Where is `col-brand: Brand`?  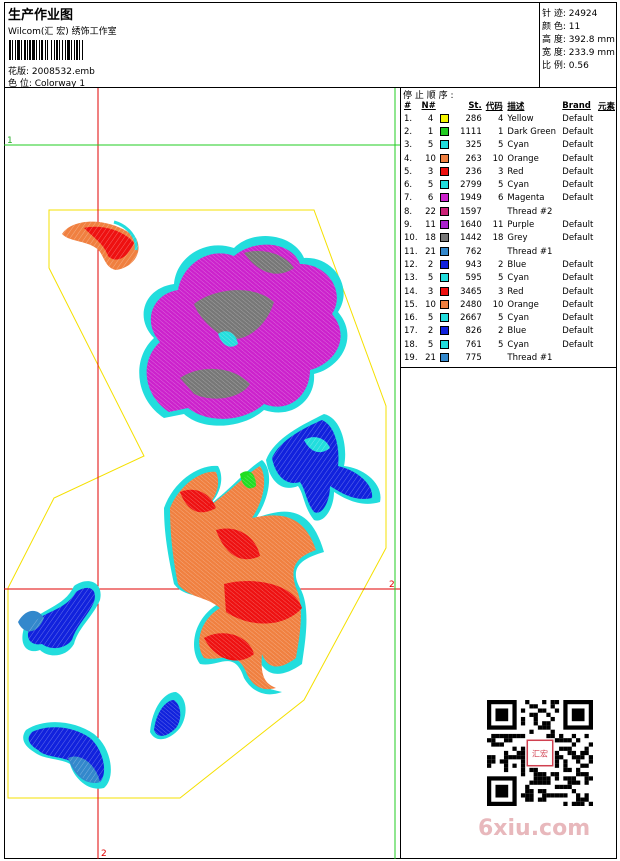
col-brand: Brand is located at coordinates (576, 105).